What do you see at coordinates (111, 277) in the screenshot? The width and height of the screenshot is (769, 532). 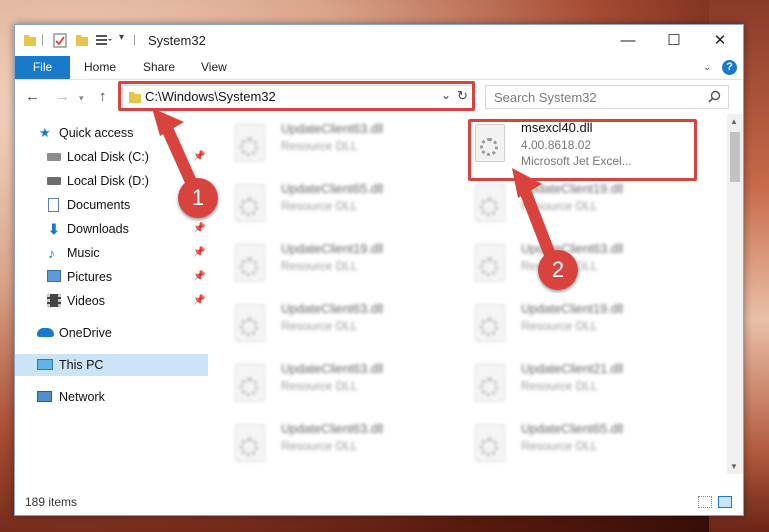 I see `sidebar-item-pictures: Pictures 📌` at bounding box center [111, 277].